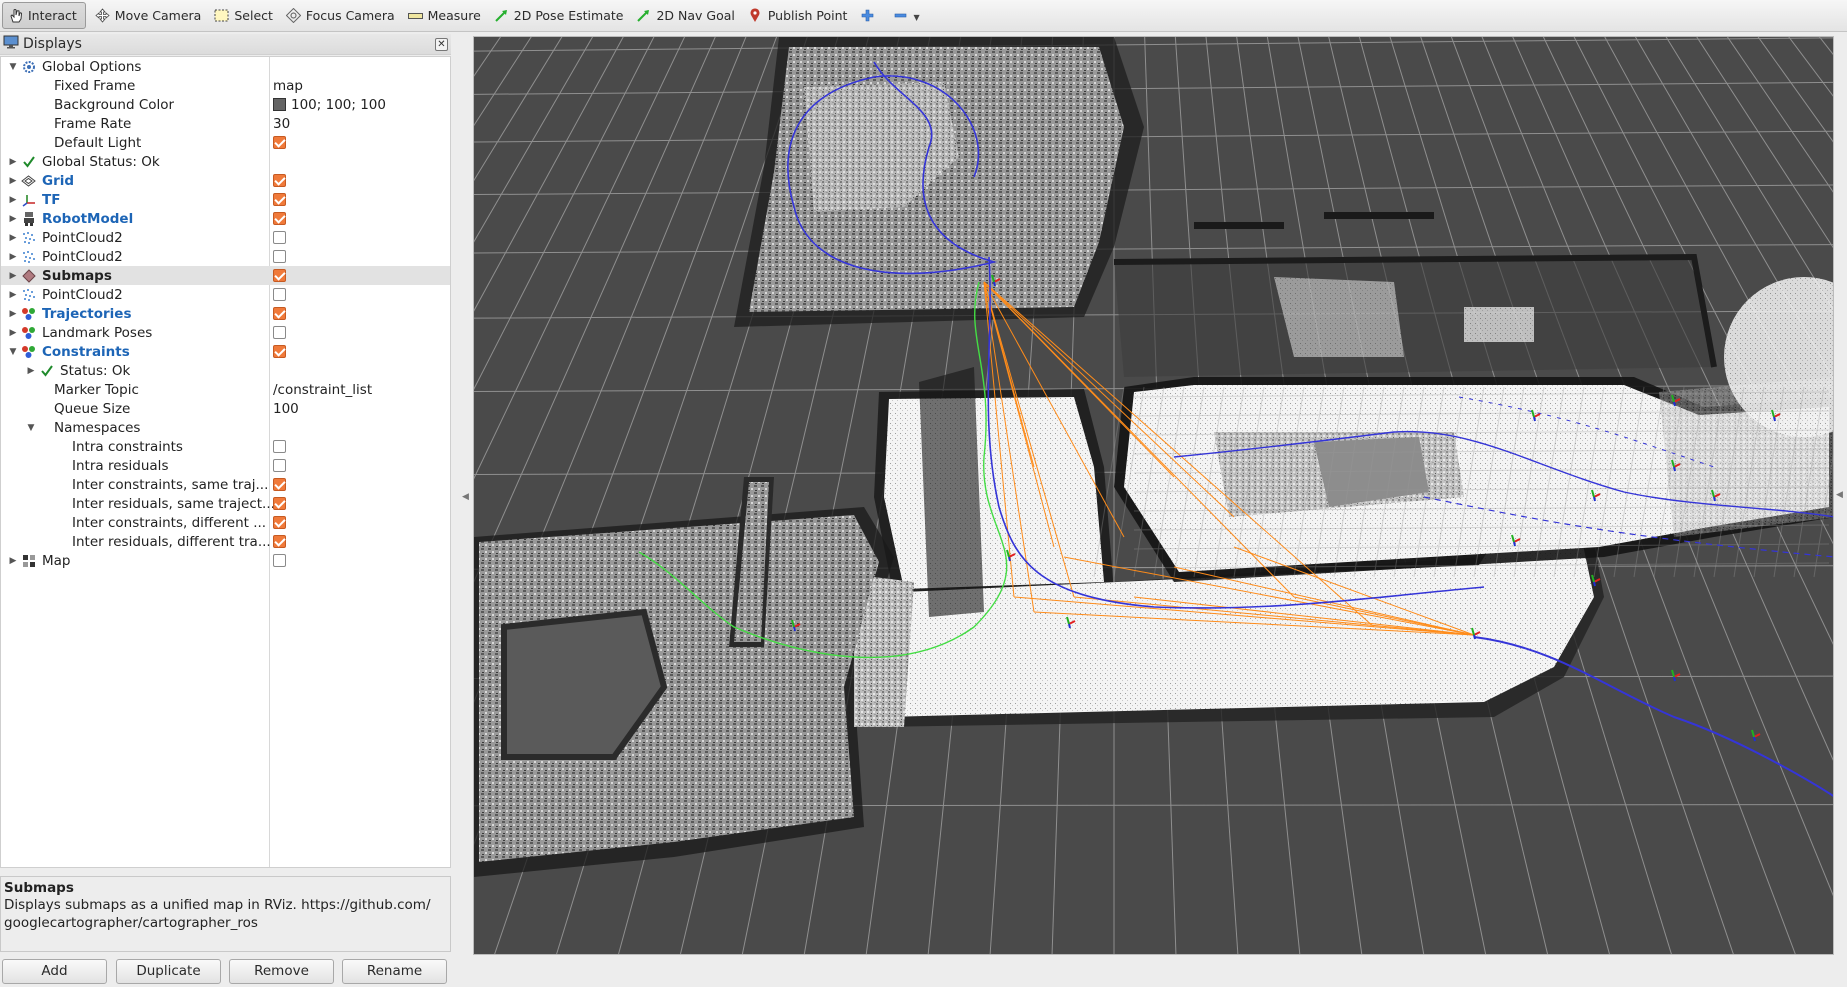 The height and width of the screenshot is (987, 1847). Describe the element at coordinates (150, 15) in the screenshot. I see `move-camera-tool-button: Move Camera` at that location.